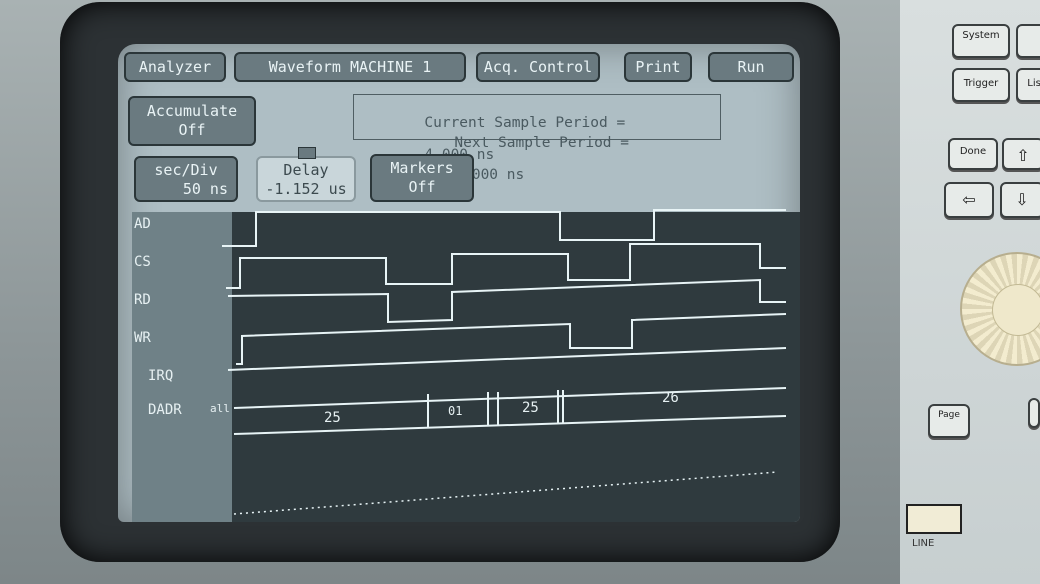  Describe the element at coordinates (510, 425) in the screenshot. I see `trace-dadr-bottom` at that location.